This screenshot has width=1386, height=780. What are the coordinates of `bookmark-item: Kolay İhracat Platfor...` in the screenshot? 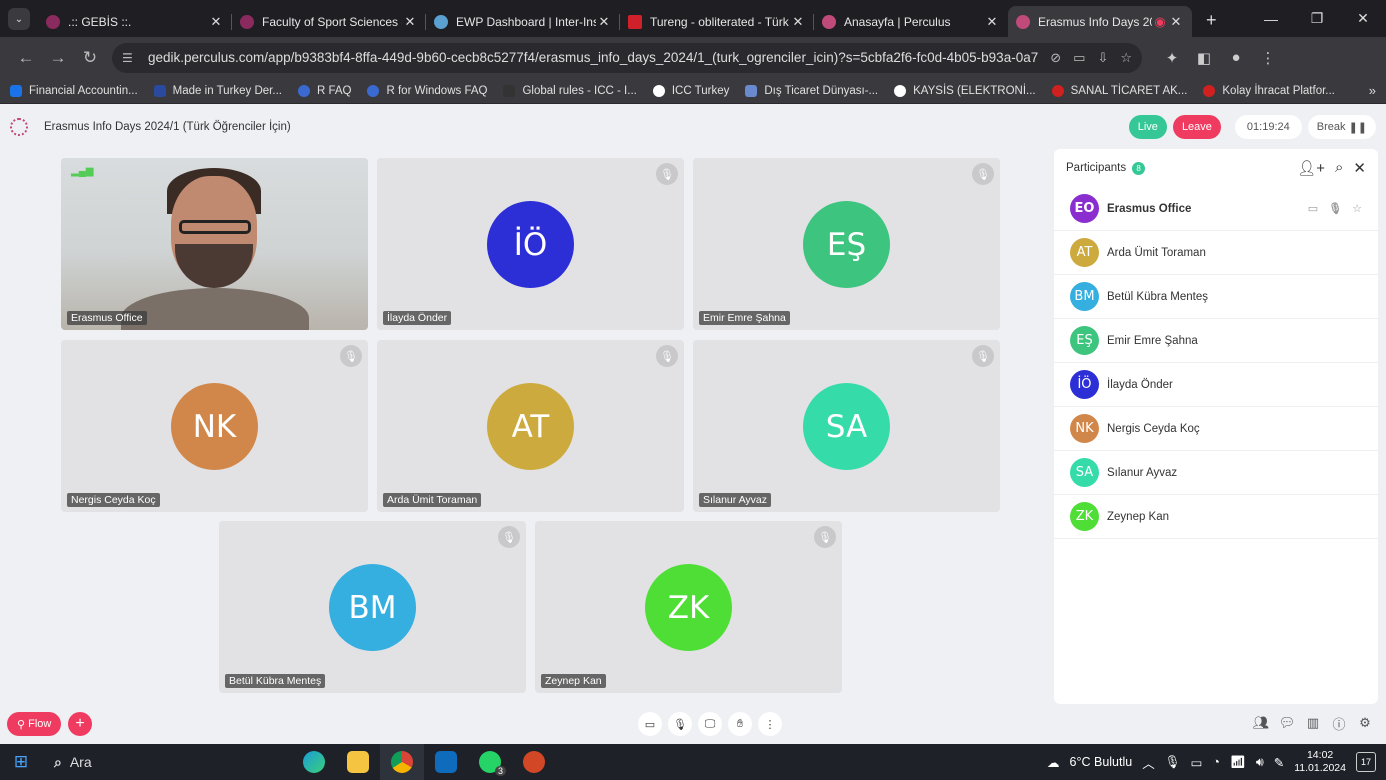 It's located at (1269, 90).